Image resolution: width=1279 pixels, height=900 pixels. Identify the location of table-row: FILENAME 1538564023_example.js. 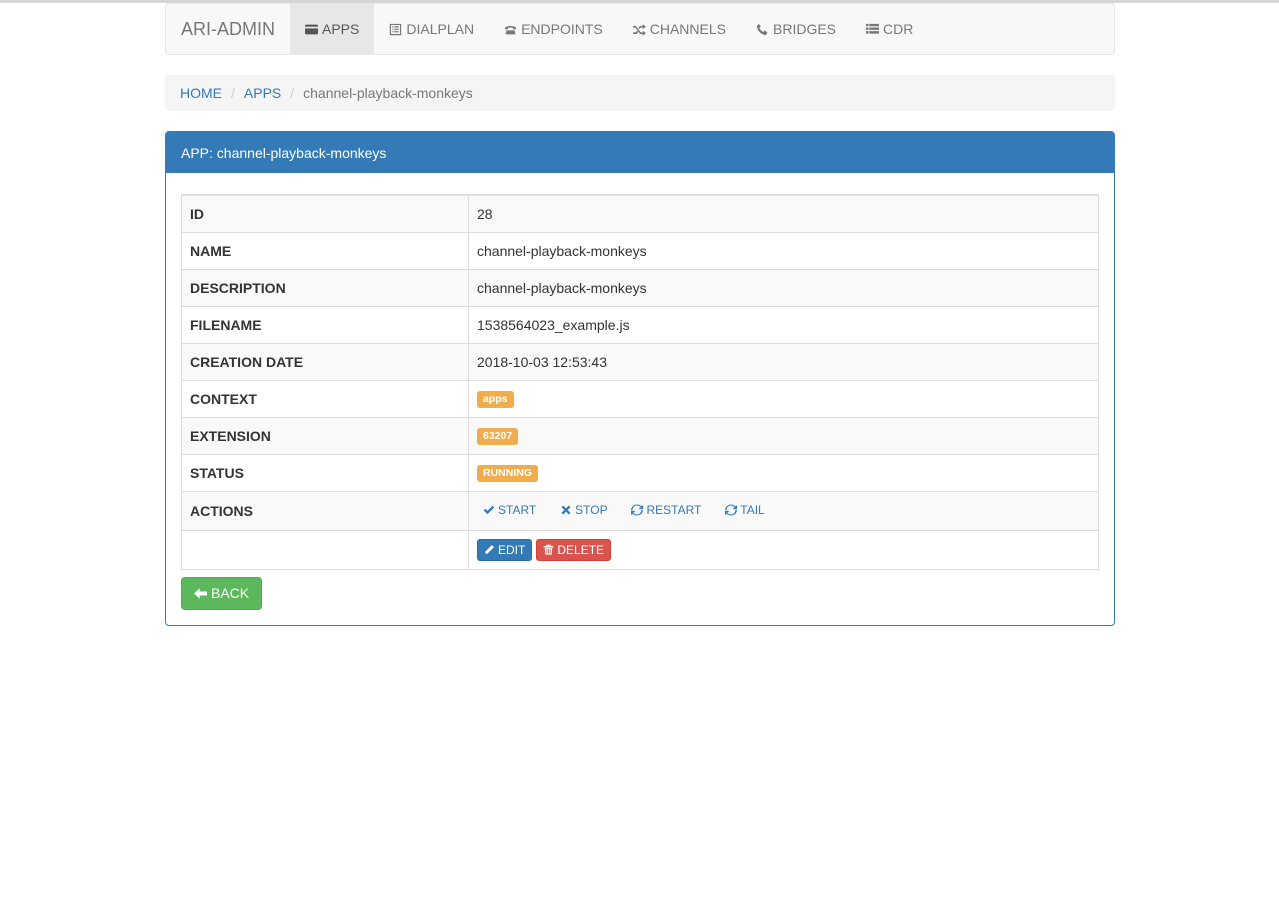
(640, 324).